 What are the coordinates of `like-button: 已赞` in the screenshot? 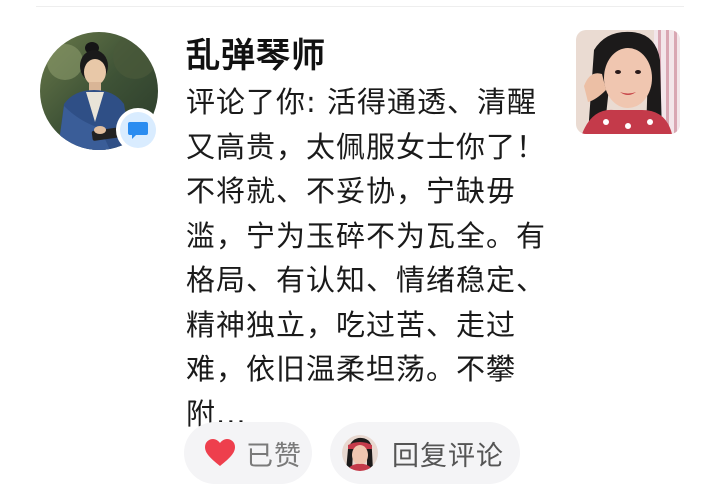 It's located at (248, 453).